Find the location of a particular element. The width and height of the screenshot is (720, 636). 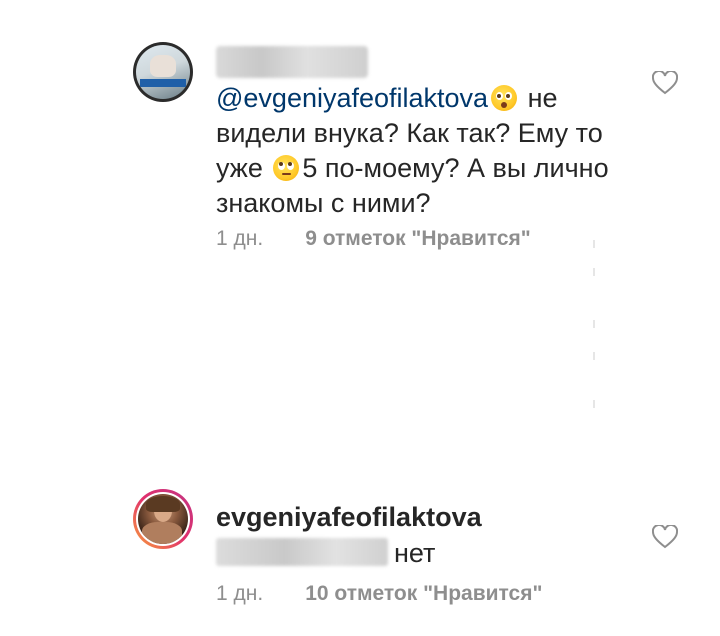

comment-meta: 1 дн. 10 отметок "Нравится" is located at coordinates (379, 594).